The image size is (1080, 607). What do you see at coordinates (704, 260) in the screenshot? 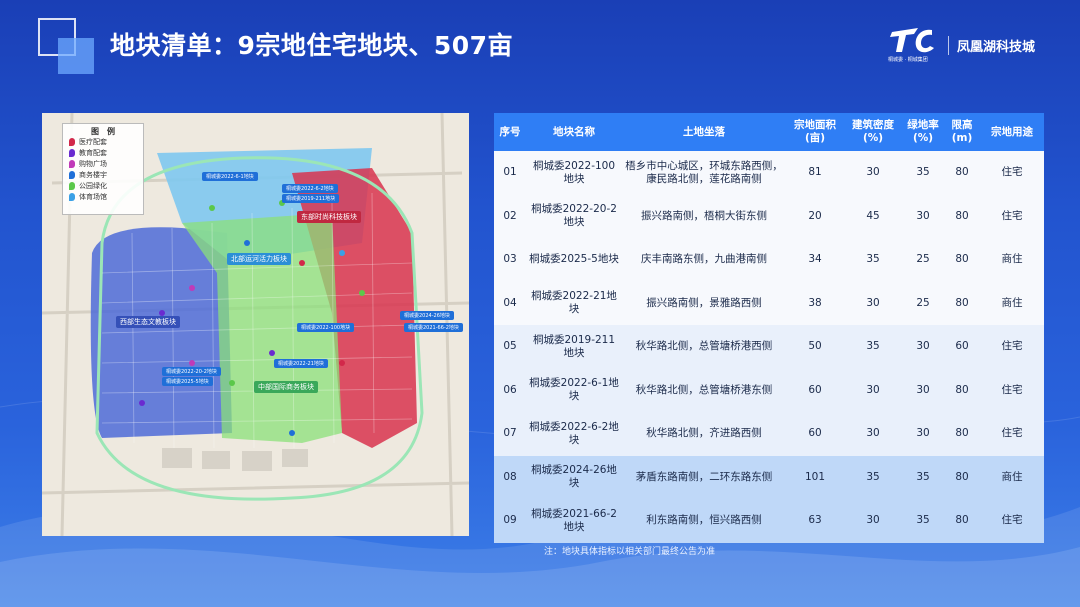
I see `cell-location: 庆丰南路东侧，九曲港南侧` at bounding box center [704, 260].